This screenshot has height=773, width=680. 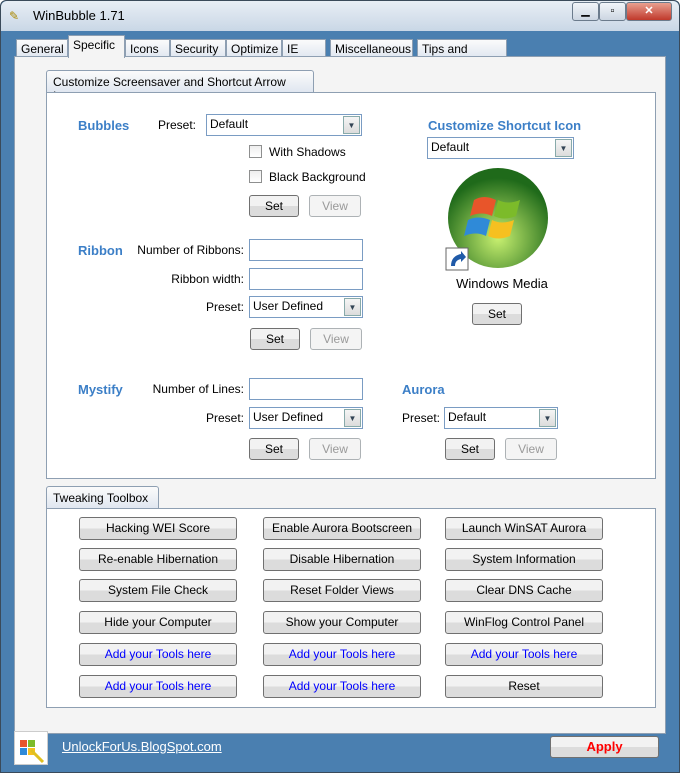 I want to click on ribbon-preset-value: User Defined, so click(x=288, y=306).